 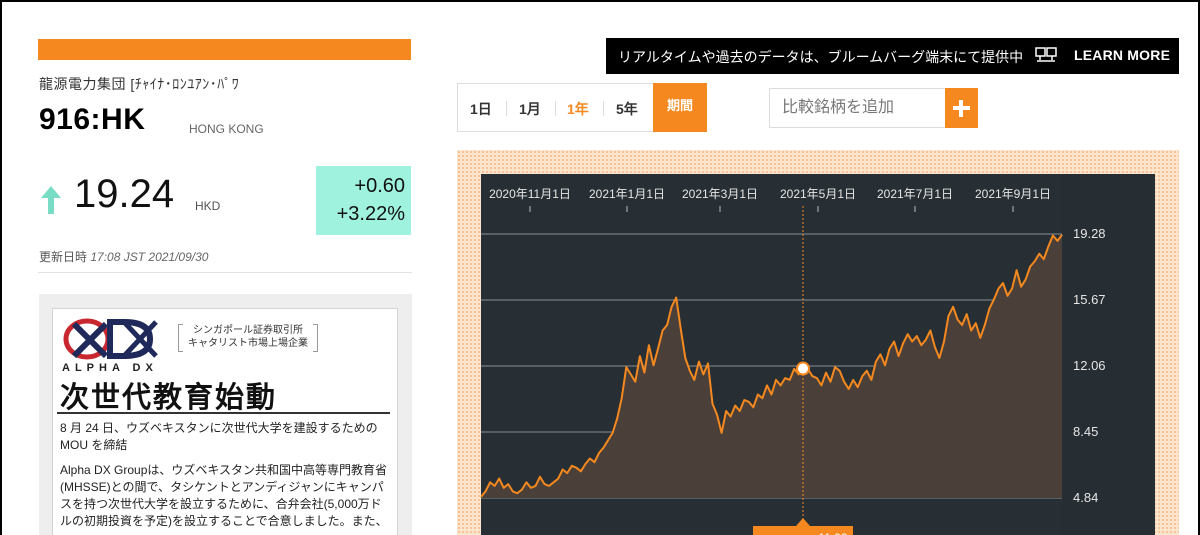 I want to click on x-tick-label: 2021年9月1日, so click(x=1013, y=194).